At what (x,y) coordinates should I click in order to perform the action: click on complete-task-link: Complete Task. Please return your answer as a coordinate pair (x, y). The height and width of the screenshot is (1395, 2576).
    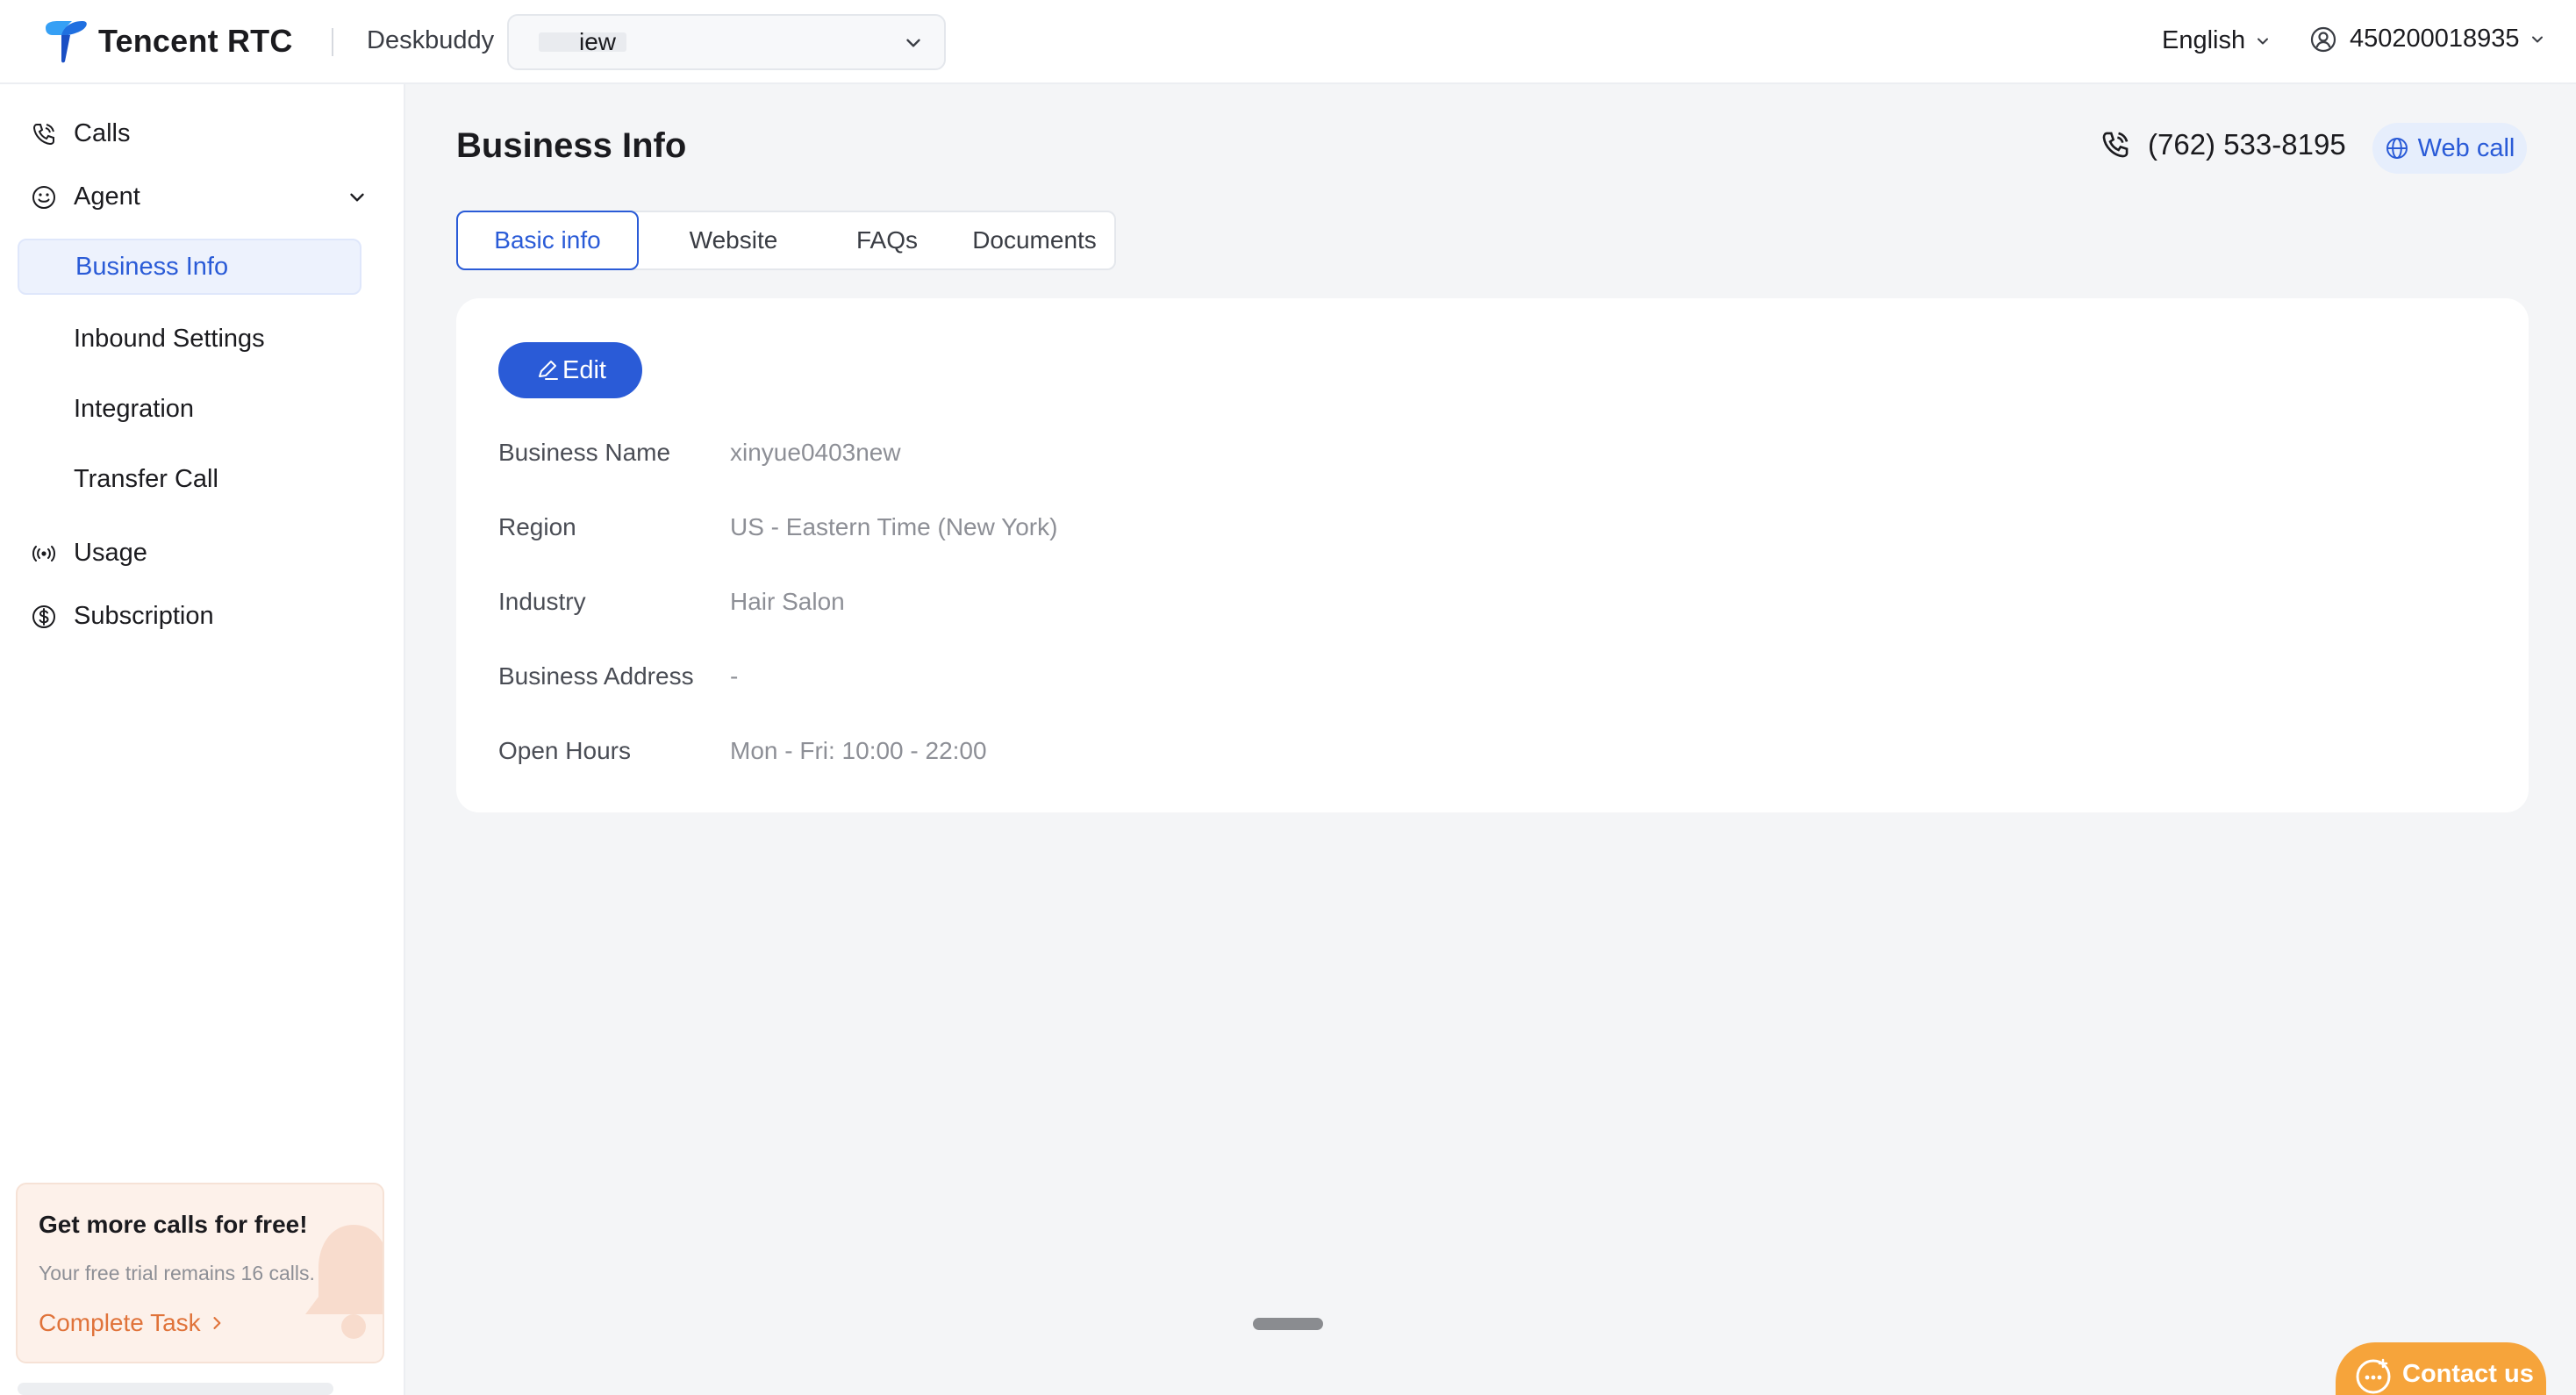
    Looking at the image, I should click on (132, 1323).